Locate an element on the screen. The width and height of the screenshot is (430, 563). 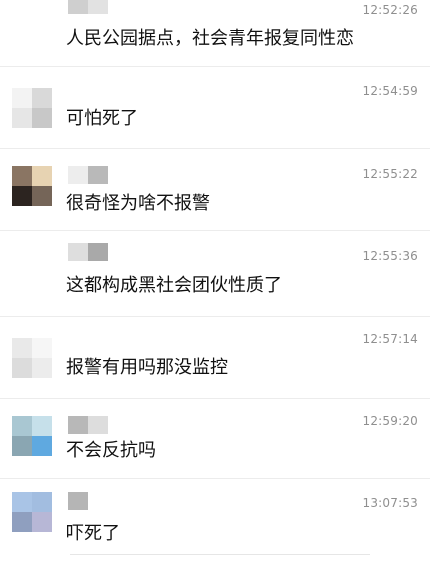
message-timestamp: 12:59:20 is located at coordinates (390, 421).